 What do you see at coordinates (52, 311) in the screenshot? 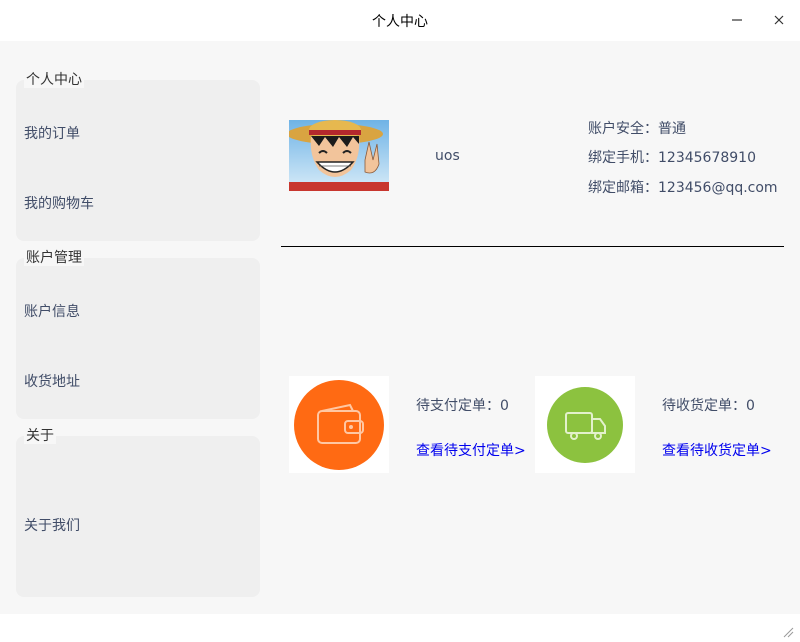
I see `sidebar-item-account-info: 账户信息` at bounding box center [52, 311].